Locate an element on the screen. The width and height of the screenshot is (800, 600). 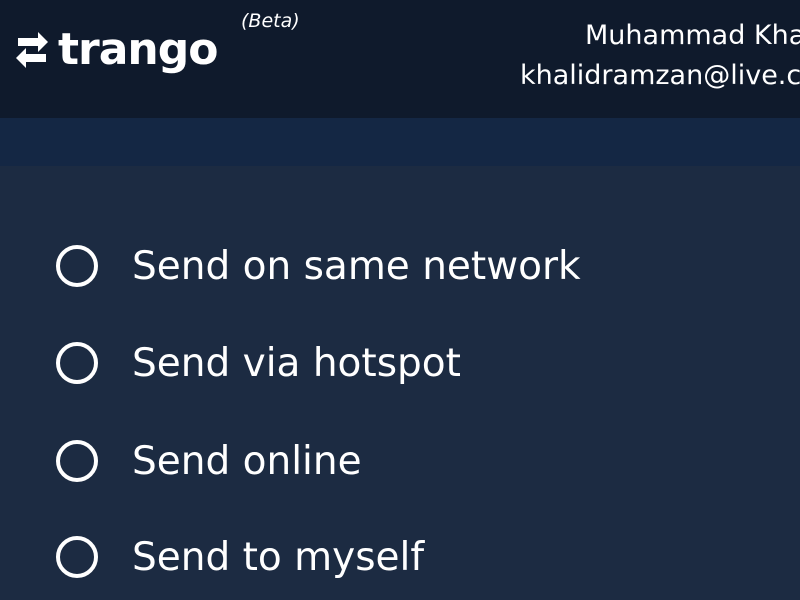
option-label: Send via hotspot is located at coordinates (296, 363).